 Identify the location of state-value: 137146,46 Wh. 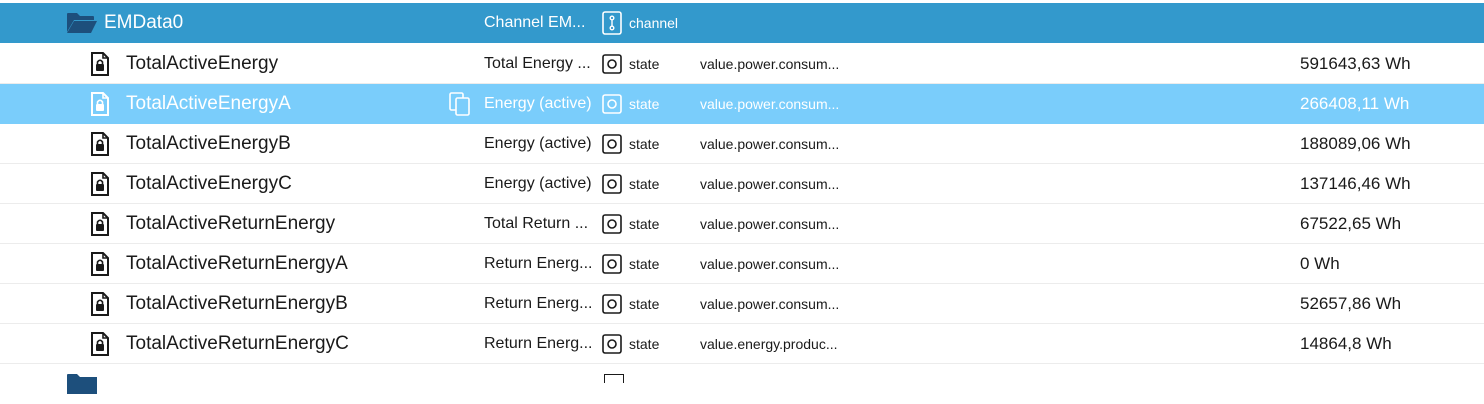
(1355, 184).